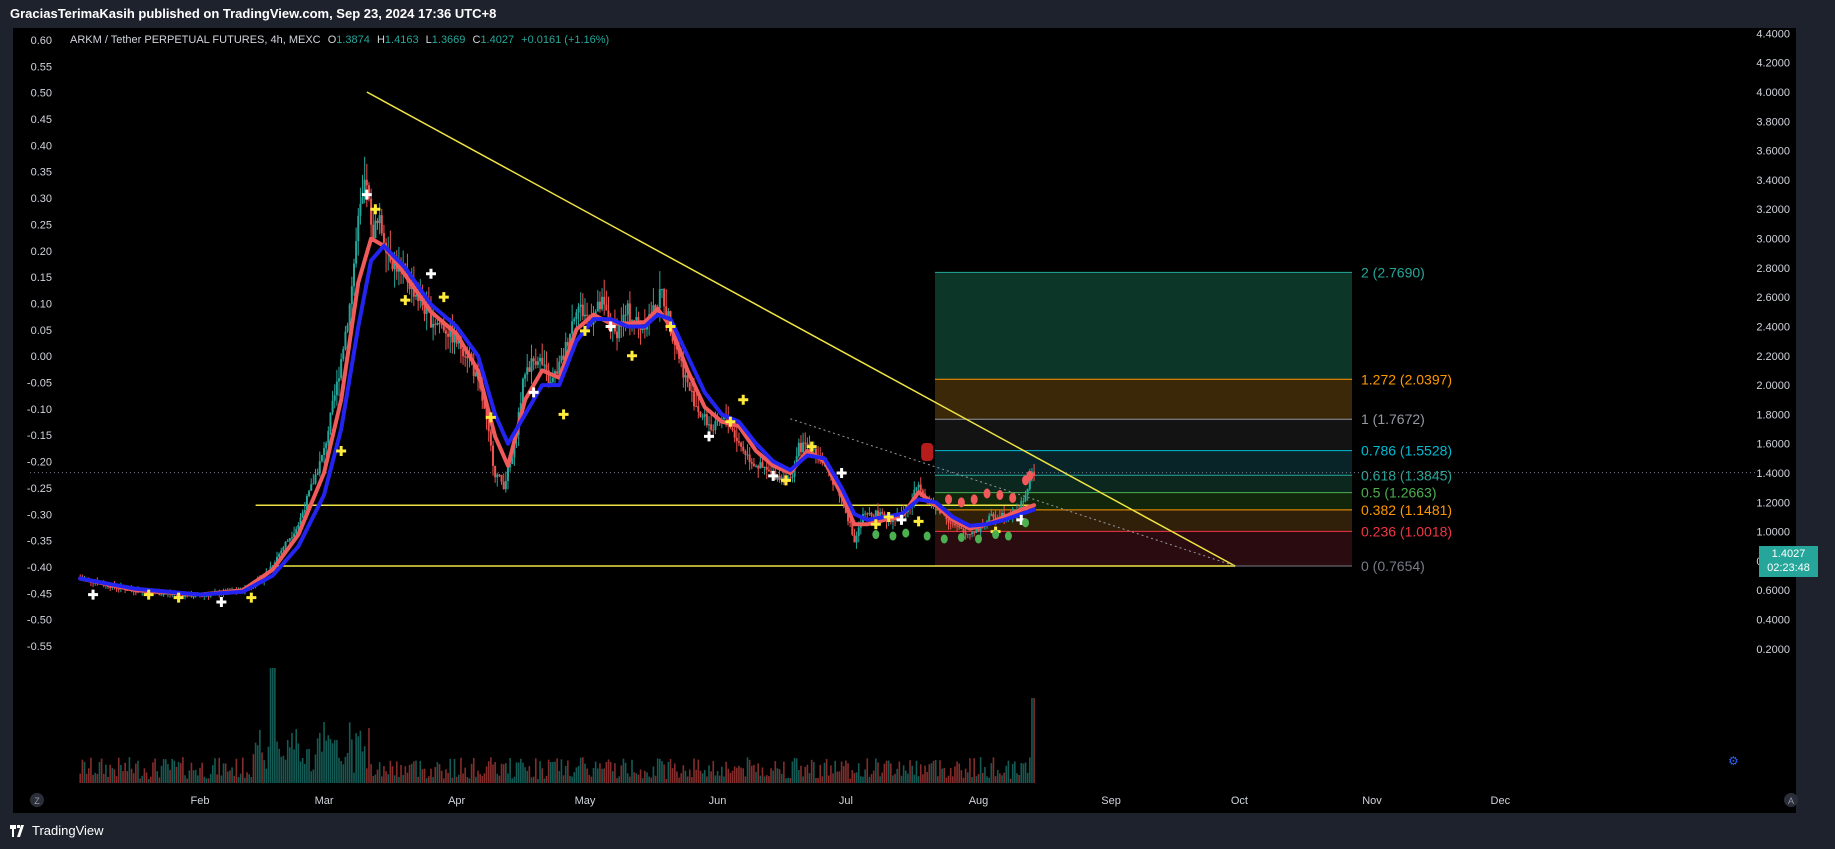 This screenshot has width=1835, height=849. I want to click on left-axis-tick-label: 0.40, so click(41, 146).